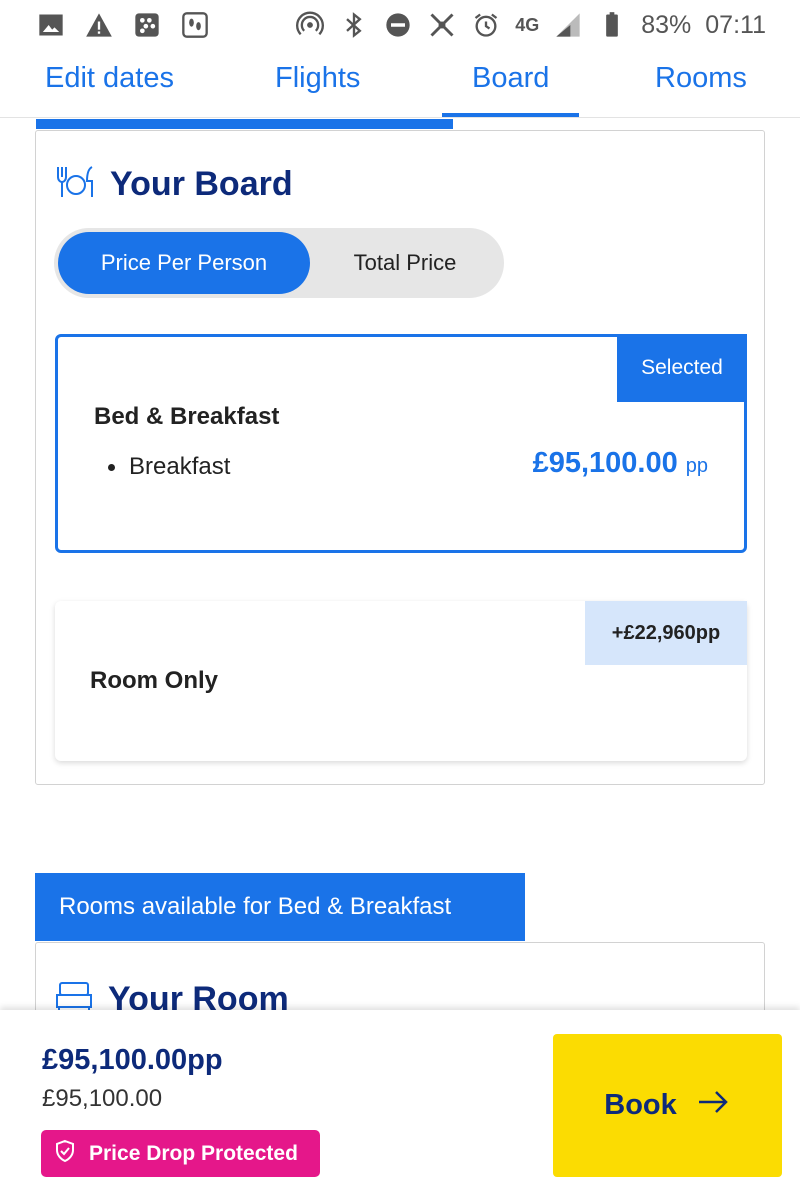 The height and width of the screenshot is (1200, 800). I want to click on dnd-icon, so click(398, 25).